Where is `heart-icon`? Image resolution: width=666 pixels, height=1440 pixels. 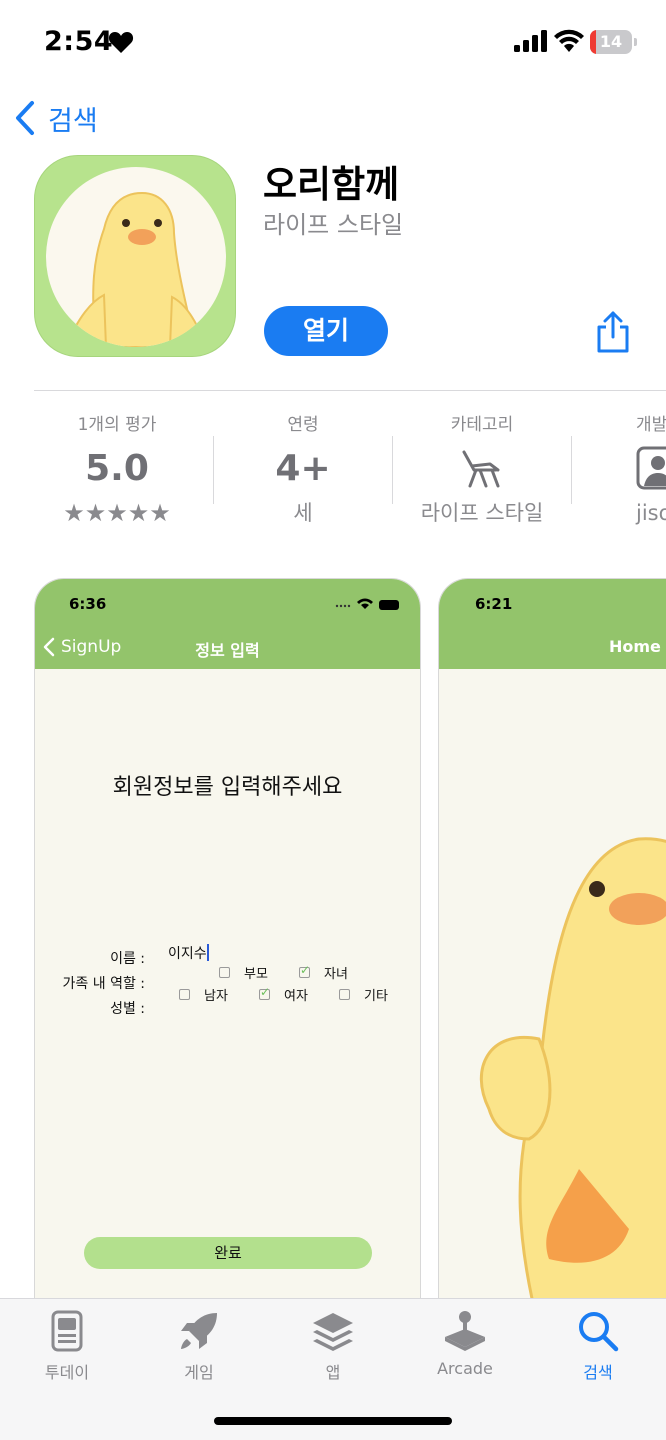
heart-icon is located at coordinates (121, 42).